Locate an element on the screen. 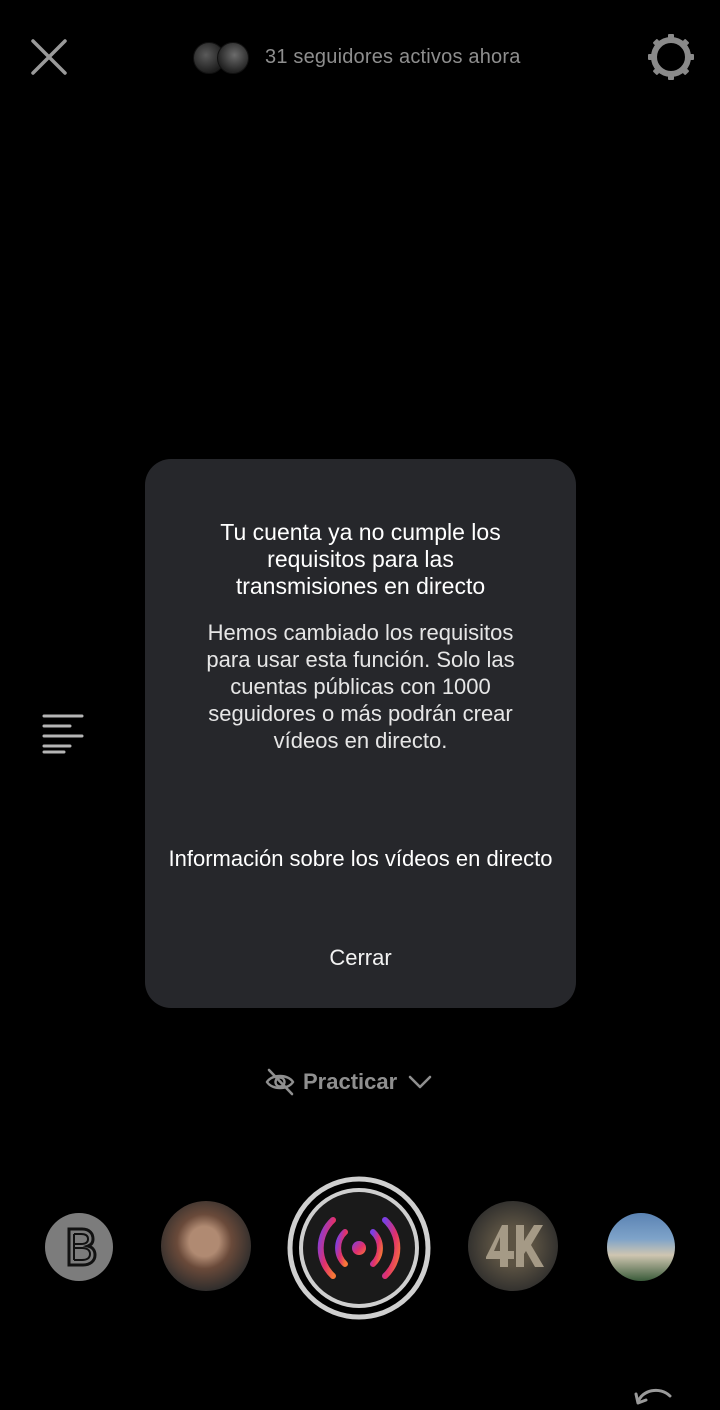  close-button is located at coordinates (49, 57).